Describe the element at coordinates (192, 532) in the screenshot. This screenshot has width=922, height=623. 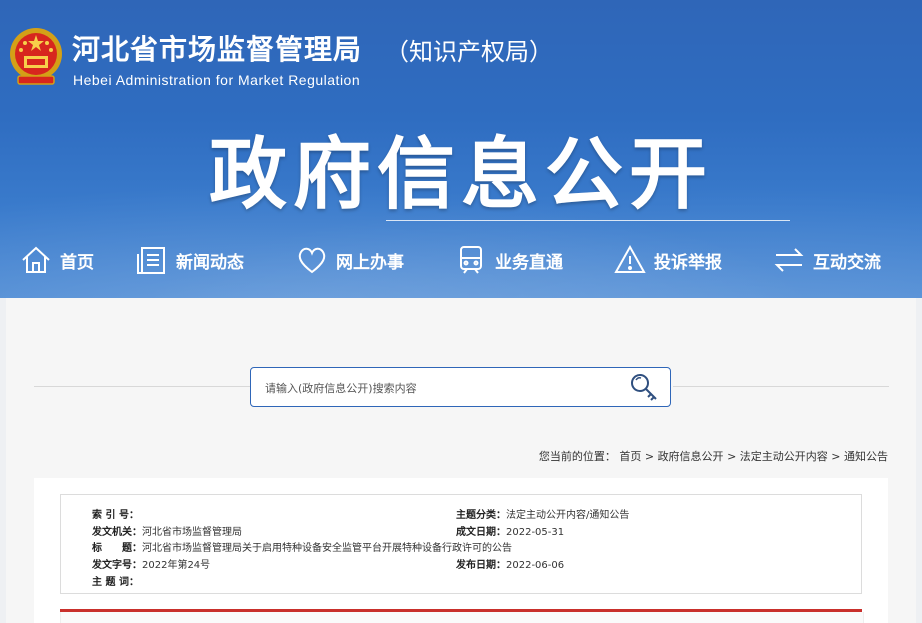
I see `issuer-value: 河北省市场监督管理局` at that location.